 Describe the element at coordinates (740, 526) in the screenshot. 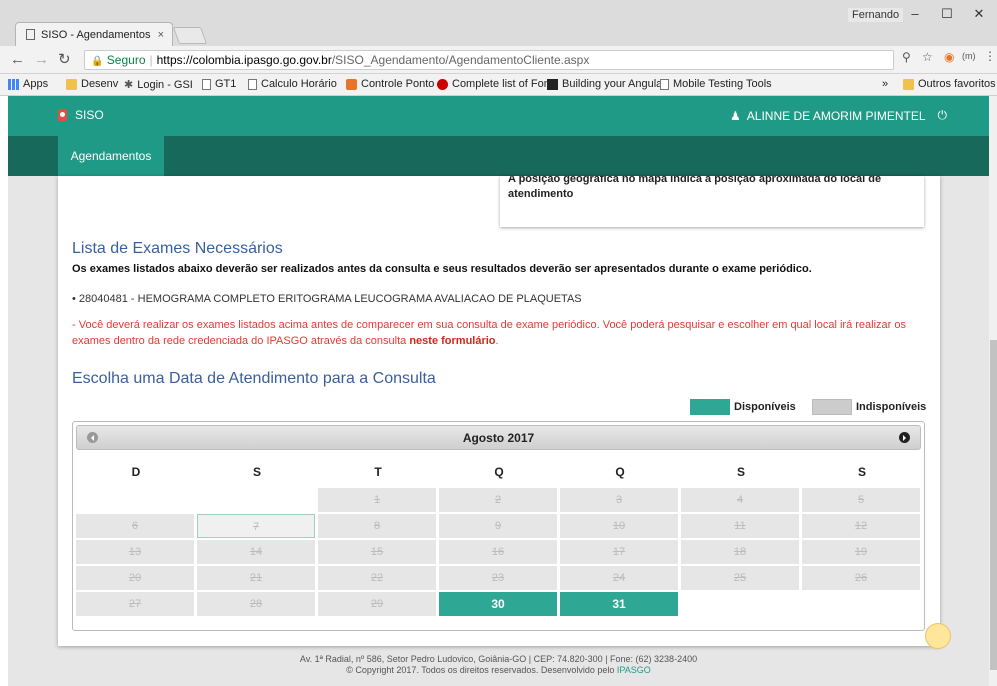

I see `calendar-day-unavailable: 11` at that location.